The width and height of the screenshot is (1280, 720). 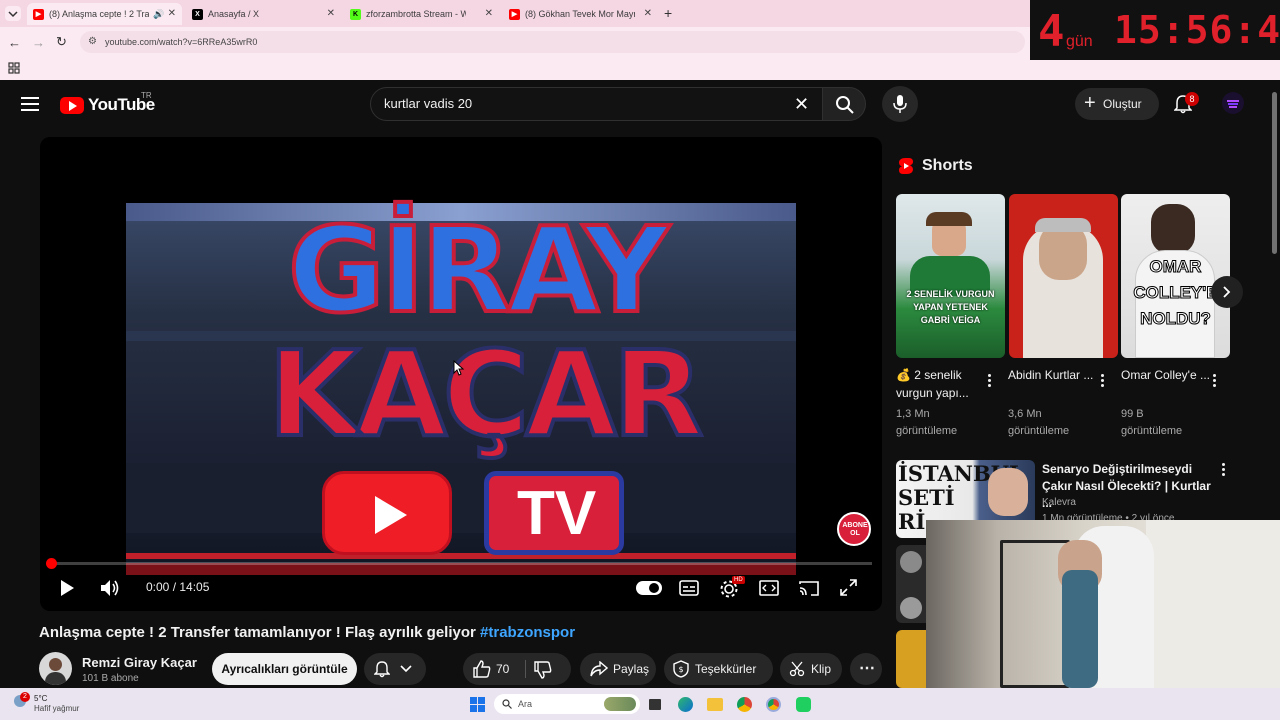 I want to click on voice-search-button, so click(x=900, y=104).